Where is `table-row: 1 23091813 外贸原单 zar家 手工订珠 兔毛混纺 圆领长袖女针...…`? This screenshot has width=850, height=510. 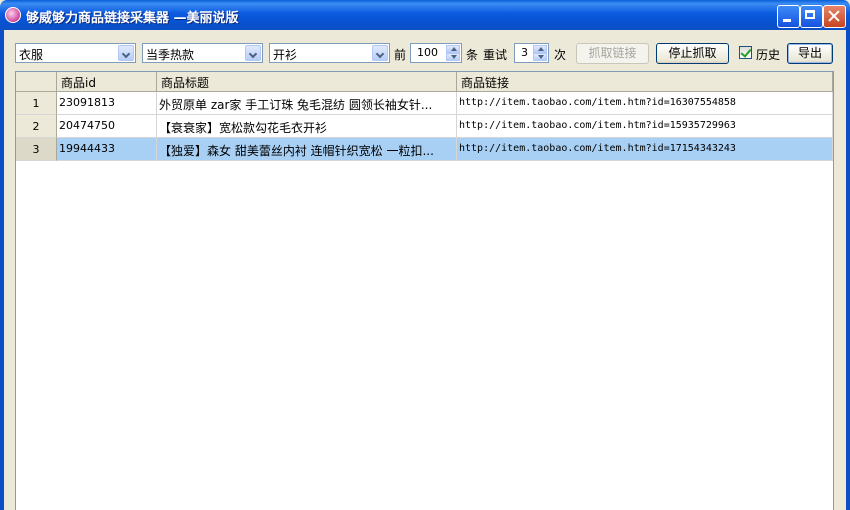
table-row: 1 23091813 外贸原单 zar家 手工订珠 兔毛混纺 圆领长袖女针...… is located at coordinates (424, 103).